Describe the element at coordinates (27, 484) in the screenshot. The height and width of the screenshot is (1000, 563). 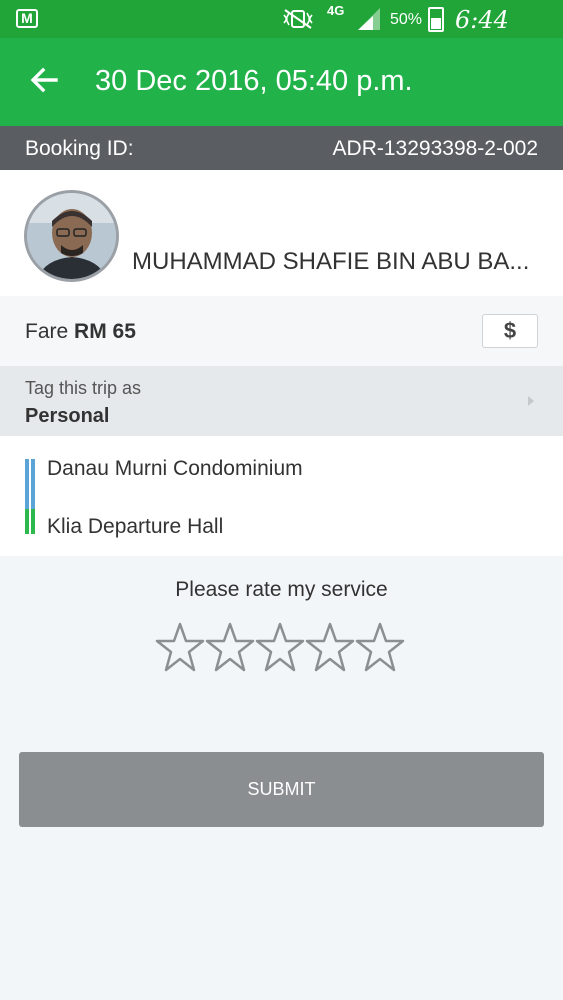
I see `pickup-marker` at that location.